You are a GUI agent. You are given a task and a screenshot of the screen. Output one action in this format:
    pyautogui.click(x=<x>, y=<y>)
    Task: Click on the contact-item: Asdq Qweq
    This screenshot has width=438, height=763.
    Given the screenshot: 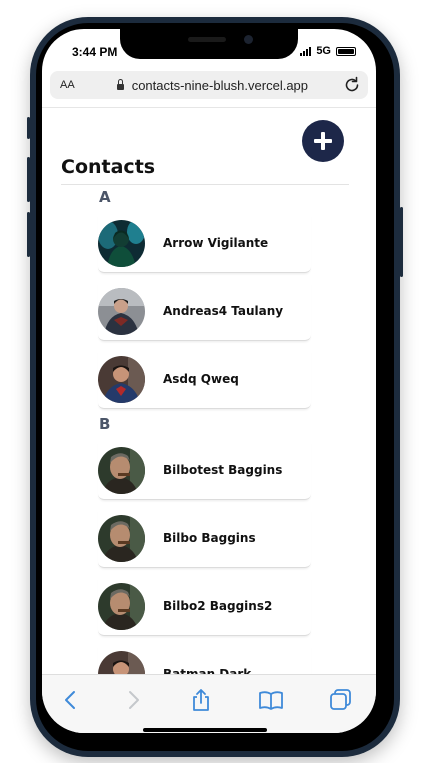 What is the action you would take?
    pyautogui.click(x=204, y=379)
    